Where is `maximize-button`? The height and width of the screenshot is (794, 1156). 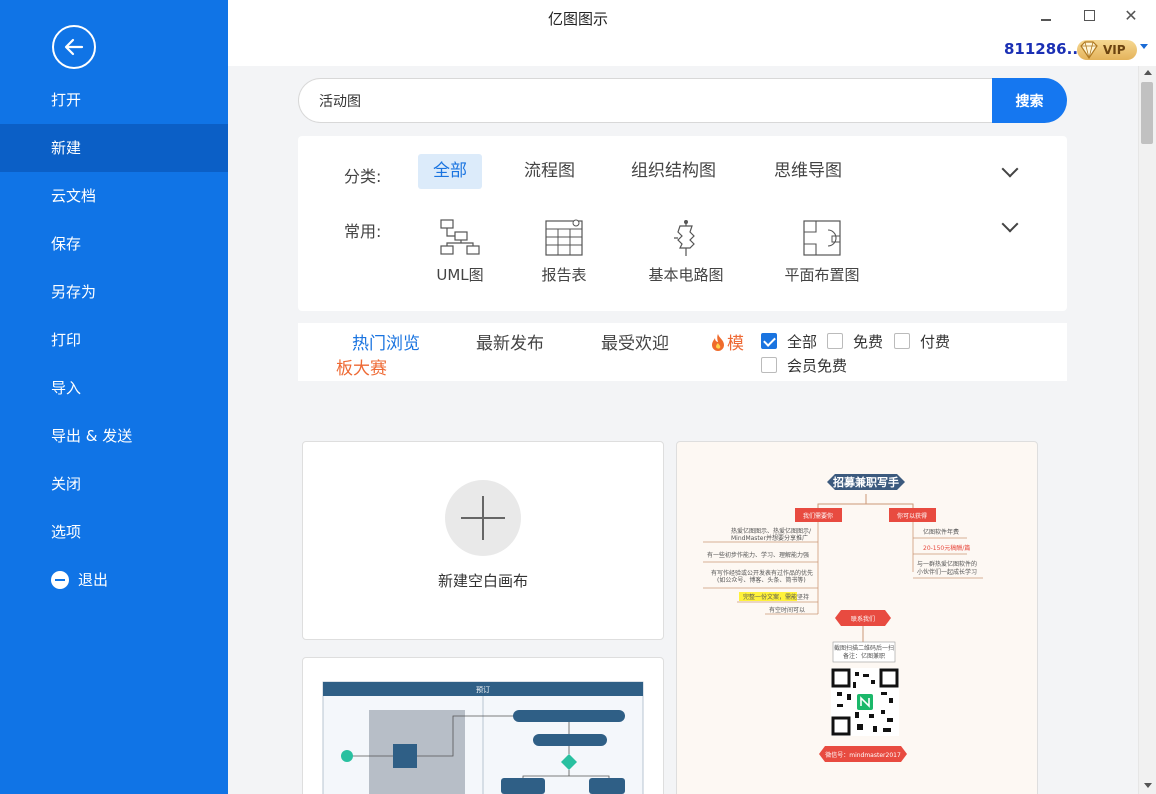
maximize-button is located at coordinates (1089, 16).